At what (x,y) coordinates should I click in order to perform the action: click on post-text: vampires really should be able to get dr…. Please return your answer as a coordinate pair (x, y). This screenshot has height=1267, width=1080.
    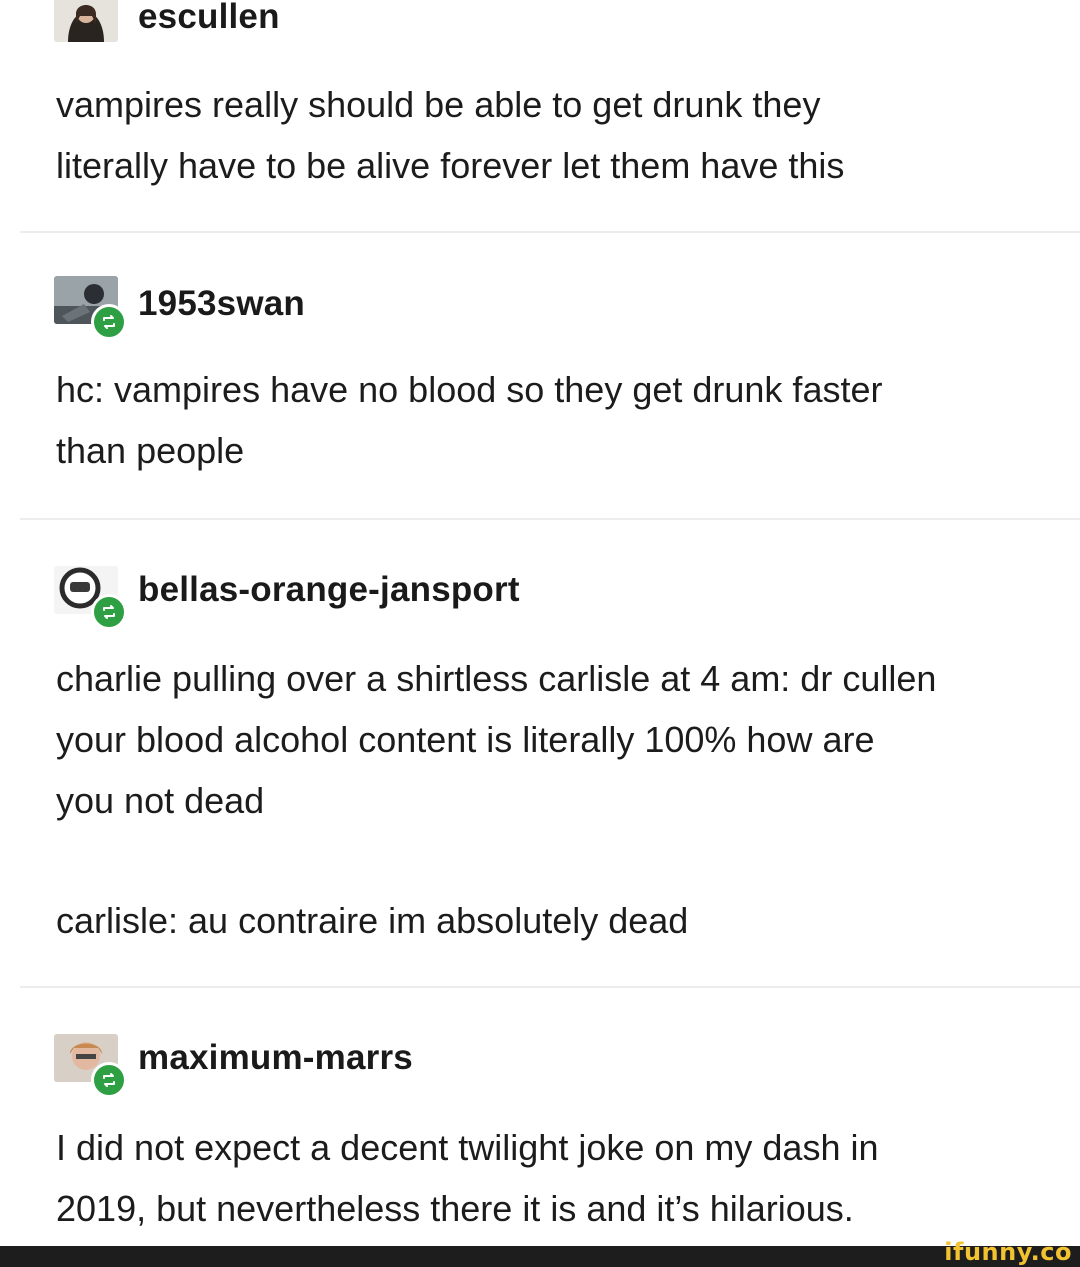
    Looking at the image, I should click on (561, 135).